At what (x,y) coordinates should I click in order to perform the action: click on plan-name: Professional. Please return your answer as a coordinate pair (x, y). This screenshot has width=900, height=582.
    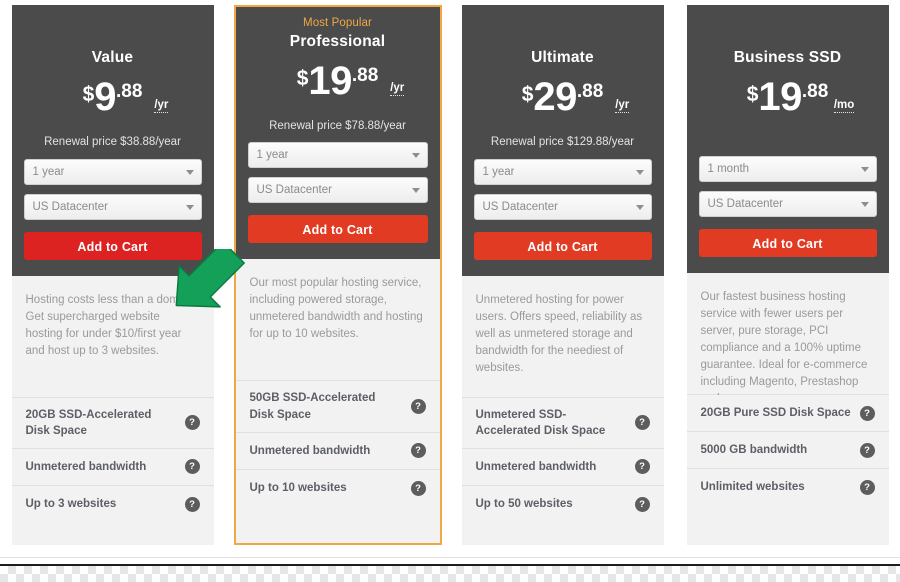
    Looking at the image, I should click on (337, 41).